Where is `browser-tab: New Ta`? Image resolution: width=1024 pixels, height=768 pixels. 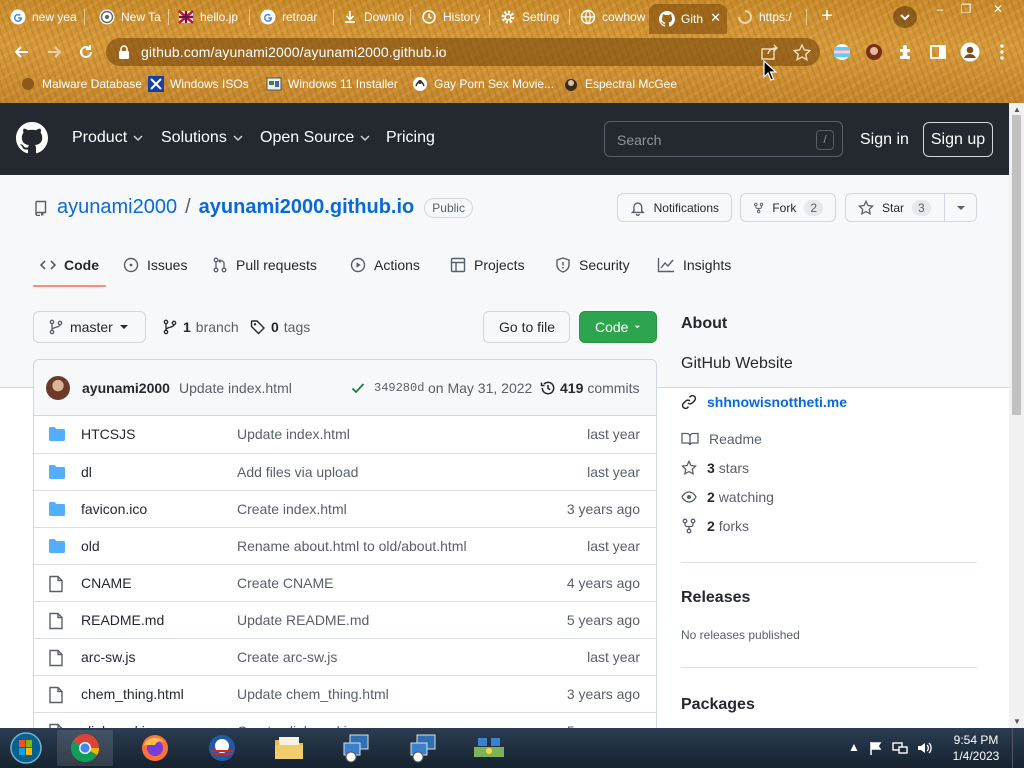
browser-tab: New Ta is located at coordinates (129, 17).